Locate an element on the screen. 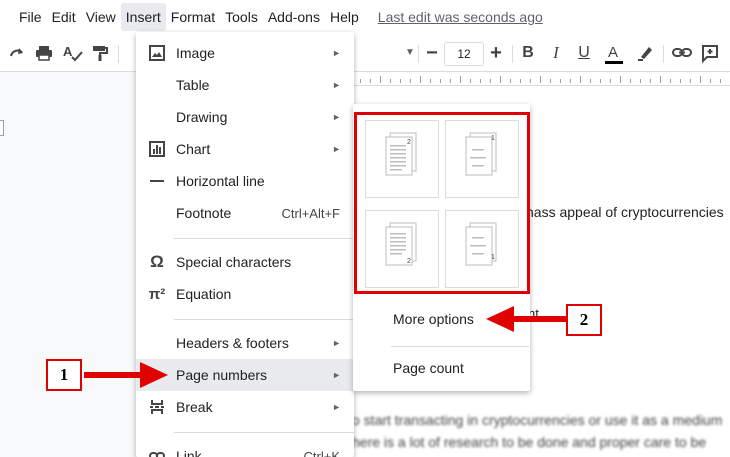 The height and width of the screenshot is (457, 730). step-2-callout: 2 is located at coordinates (584, 320).